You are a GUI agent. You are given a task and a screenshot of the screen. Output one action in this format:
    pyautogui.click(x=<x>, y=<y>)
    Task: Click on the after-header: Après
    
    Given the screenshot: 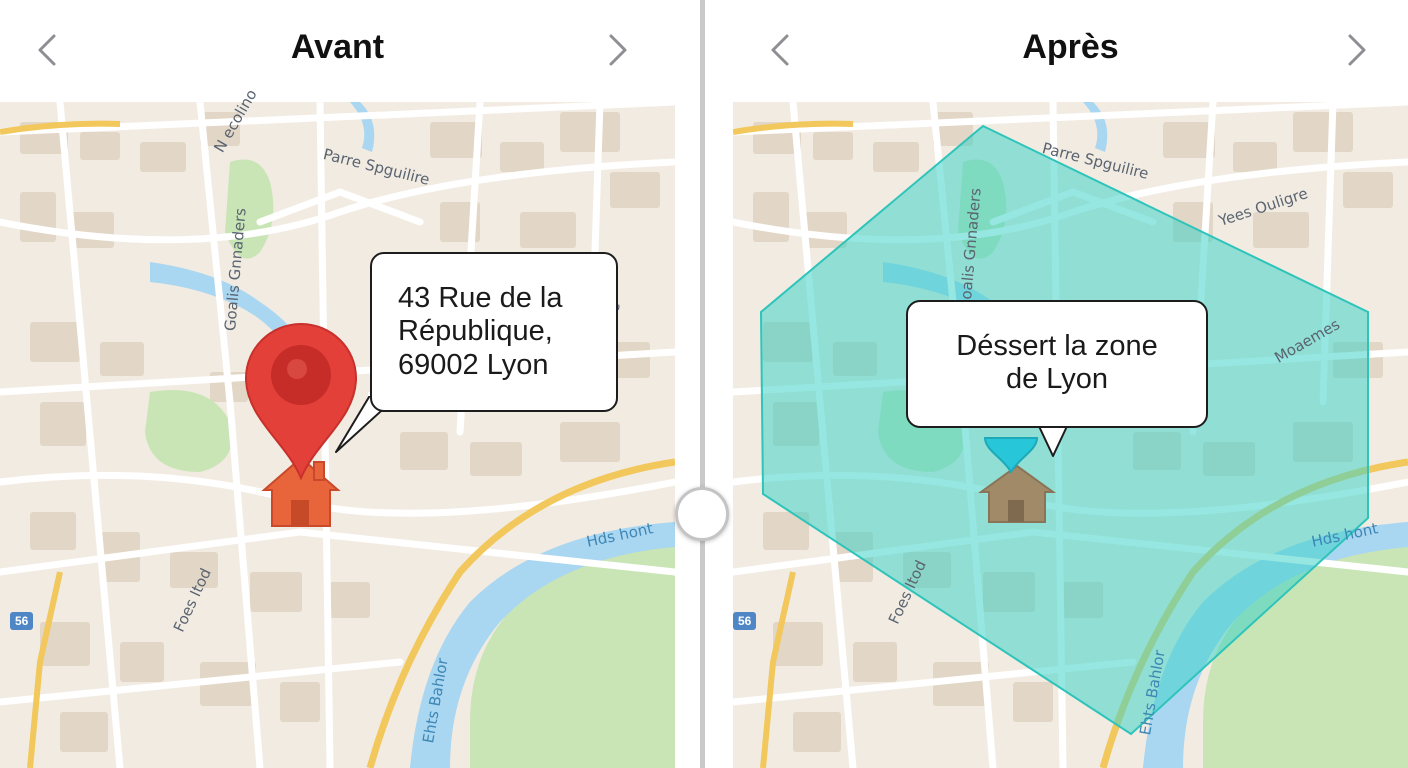 What is the action you would take?
    pyautogui.click(x=1070, y=51)
    